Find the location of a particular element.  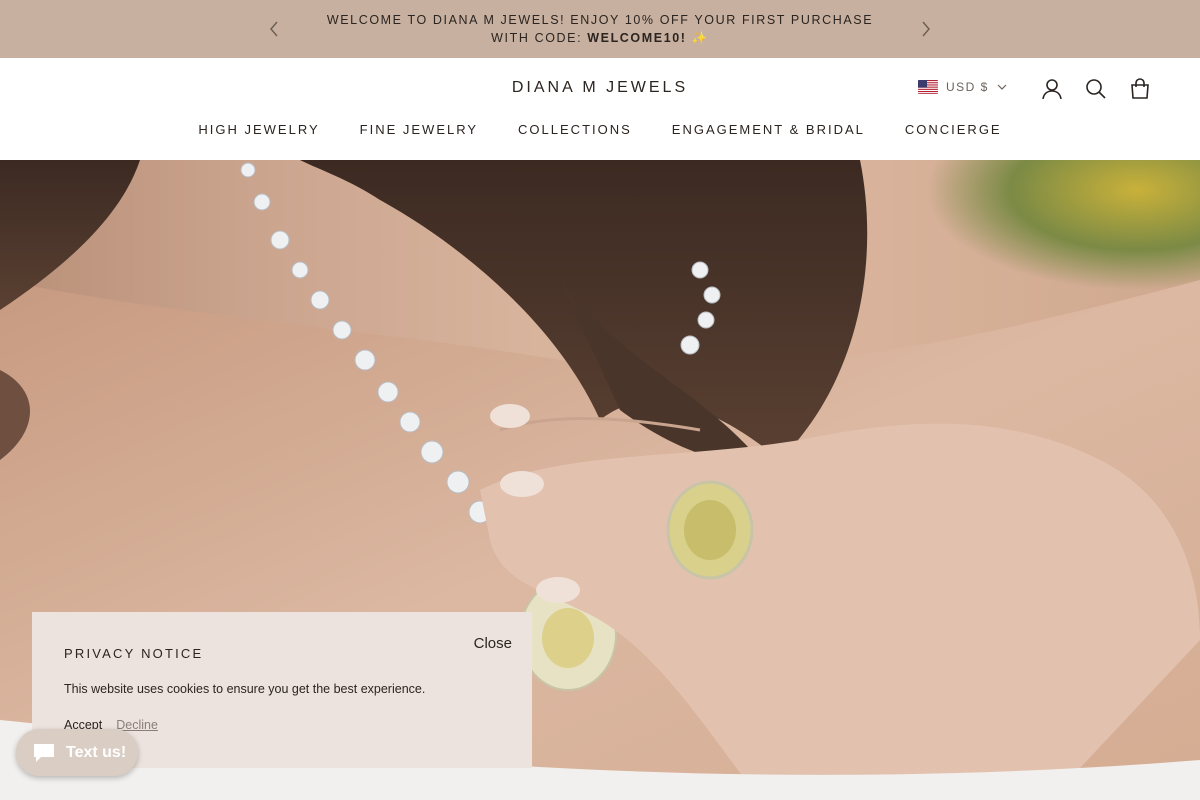

chevron-down-icon is located at coordinates (1002, 87).